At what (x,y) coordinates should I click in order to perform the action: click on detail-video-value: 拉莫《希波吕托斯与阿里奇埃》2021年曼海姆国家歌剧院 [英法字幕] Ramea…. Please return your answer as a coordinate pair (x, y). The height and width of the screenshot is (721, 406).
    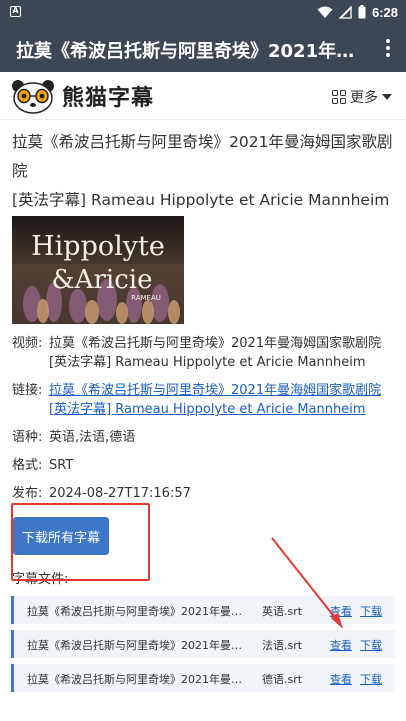
    Looking at the image, I should click on (215, 353).